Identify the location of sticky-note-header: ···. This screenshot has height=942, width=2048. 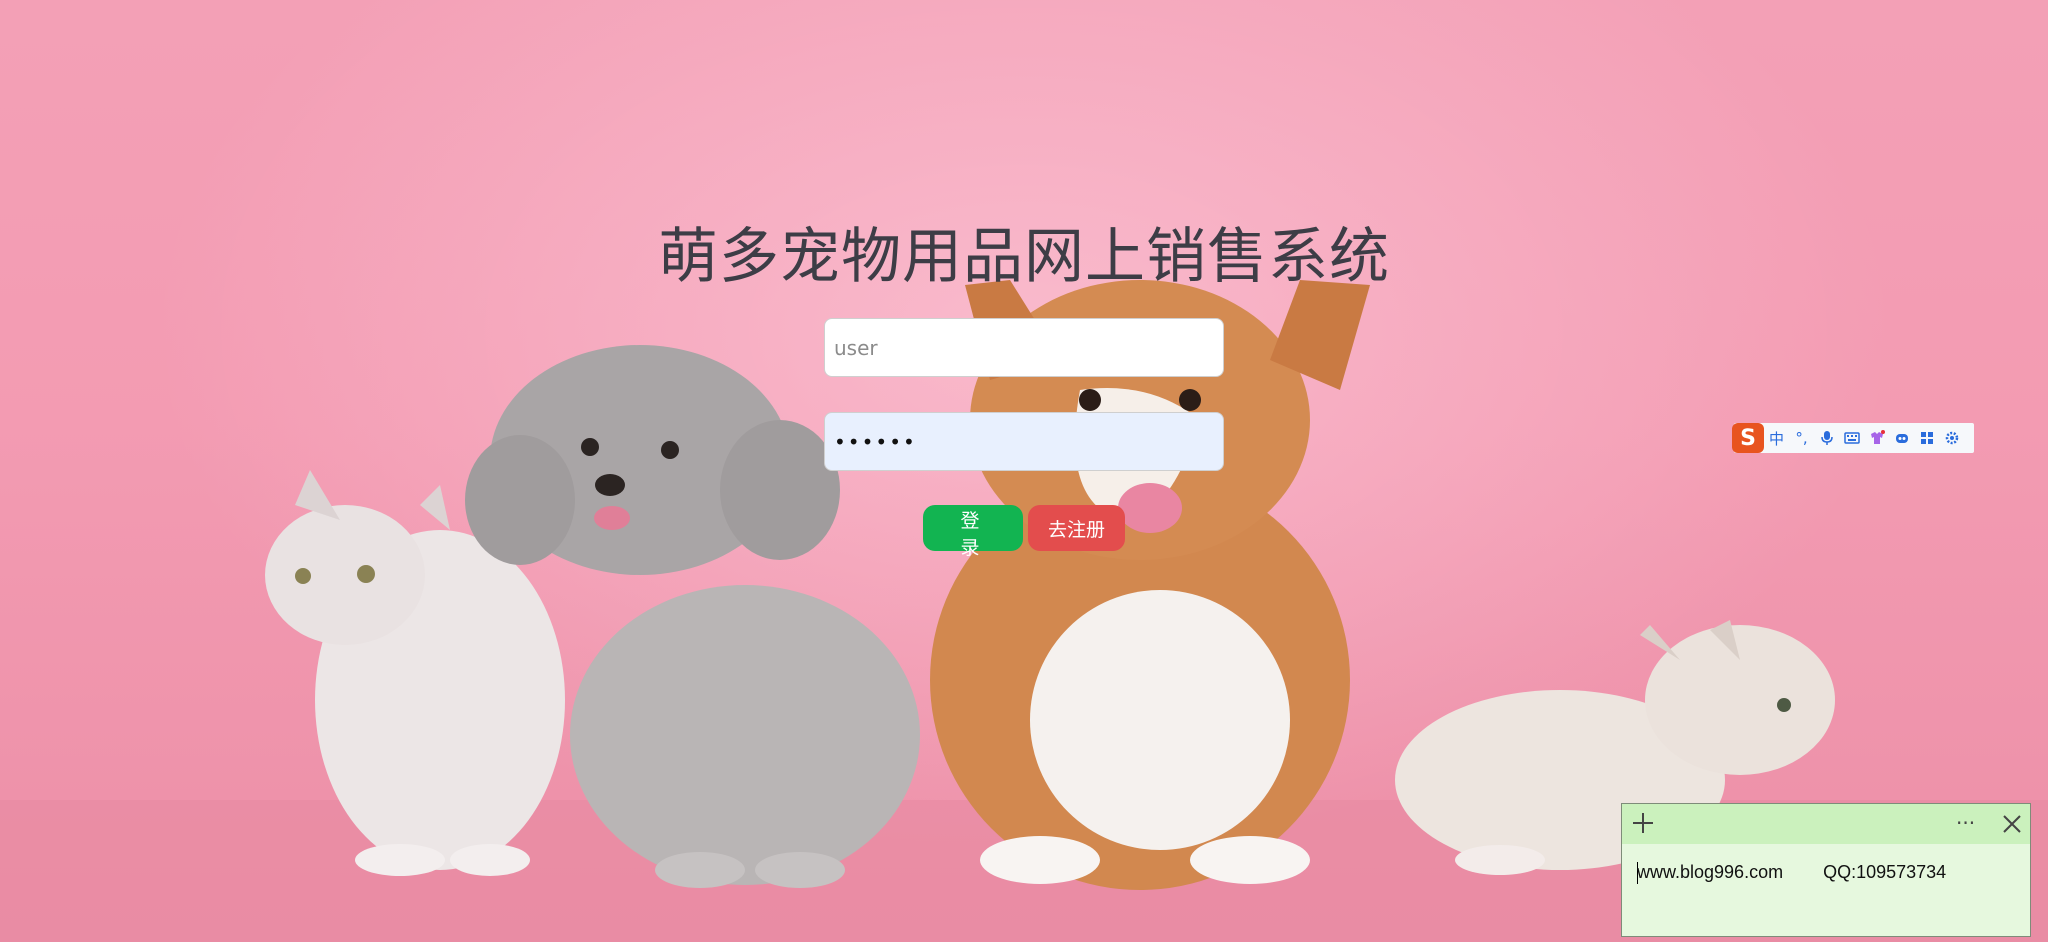
(1826, 824).